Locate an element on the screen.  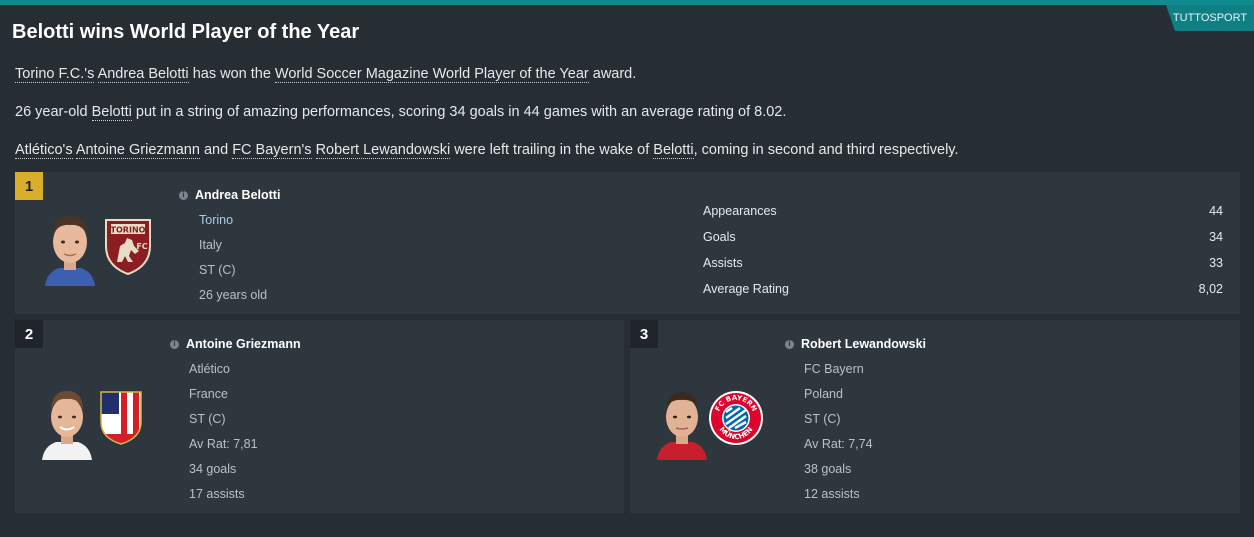
news-headline: Belotti wins World Player of the Year is located at coordinates (186, 32).